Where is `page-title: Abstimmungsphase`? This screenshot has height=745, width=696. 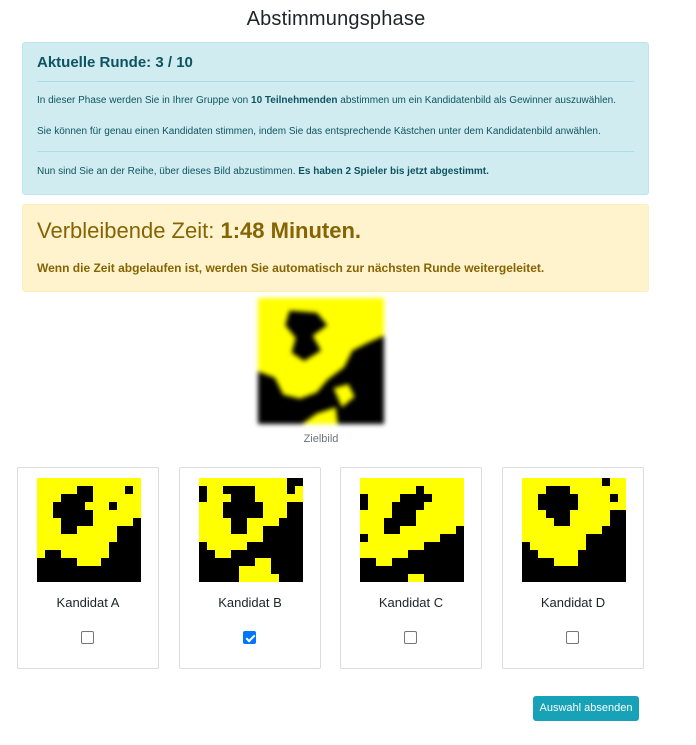
page-title: Abstimmungsphase is located at coordinates (336, 19).